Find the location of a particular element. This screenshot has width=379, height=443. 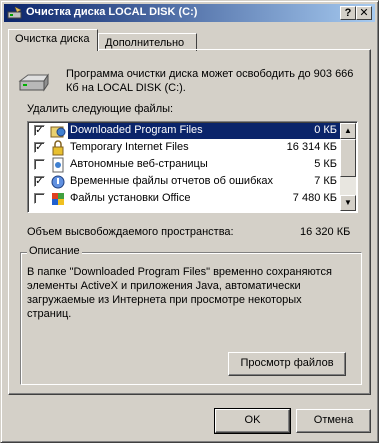

window-title: Очистка диска LOCAL DISK (C:) is located at coordinates (112, 12).